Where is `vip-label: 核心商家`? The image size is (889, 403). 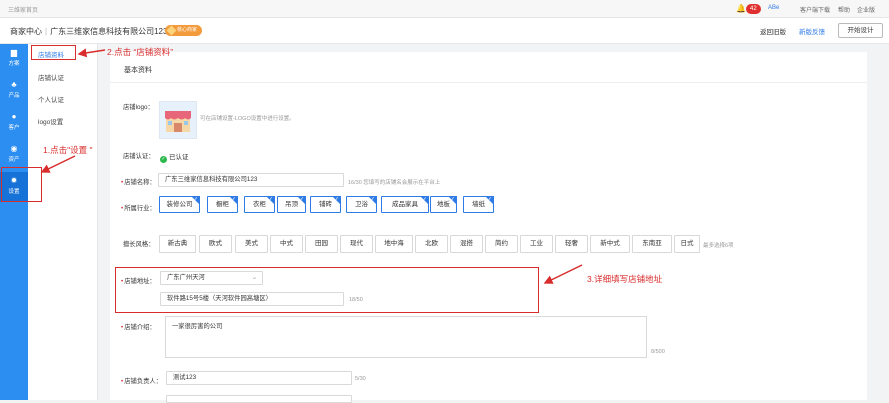
vip-label: 核心商家 is located at coordinates (187, 30).